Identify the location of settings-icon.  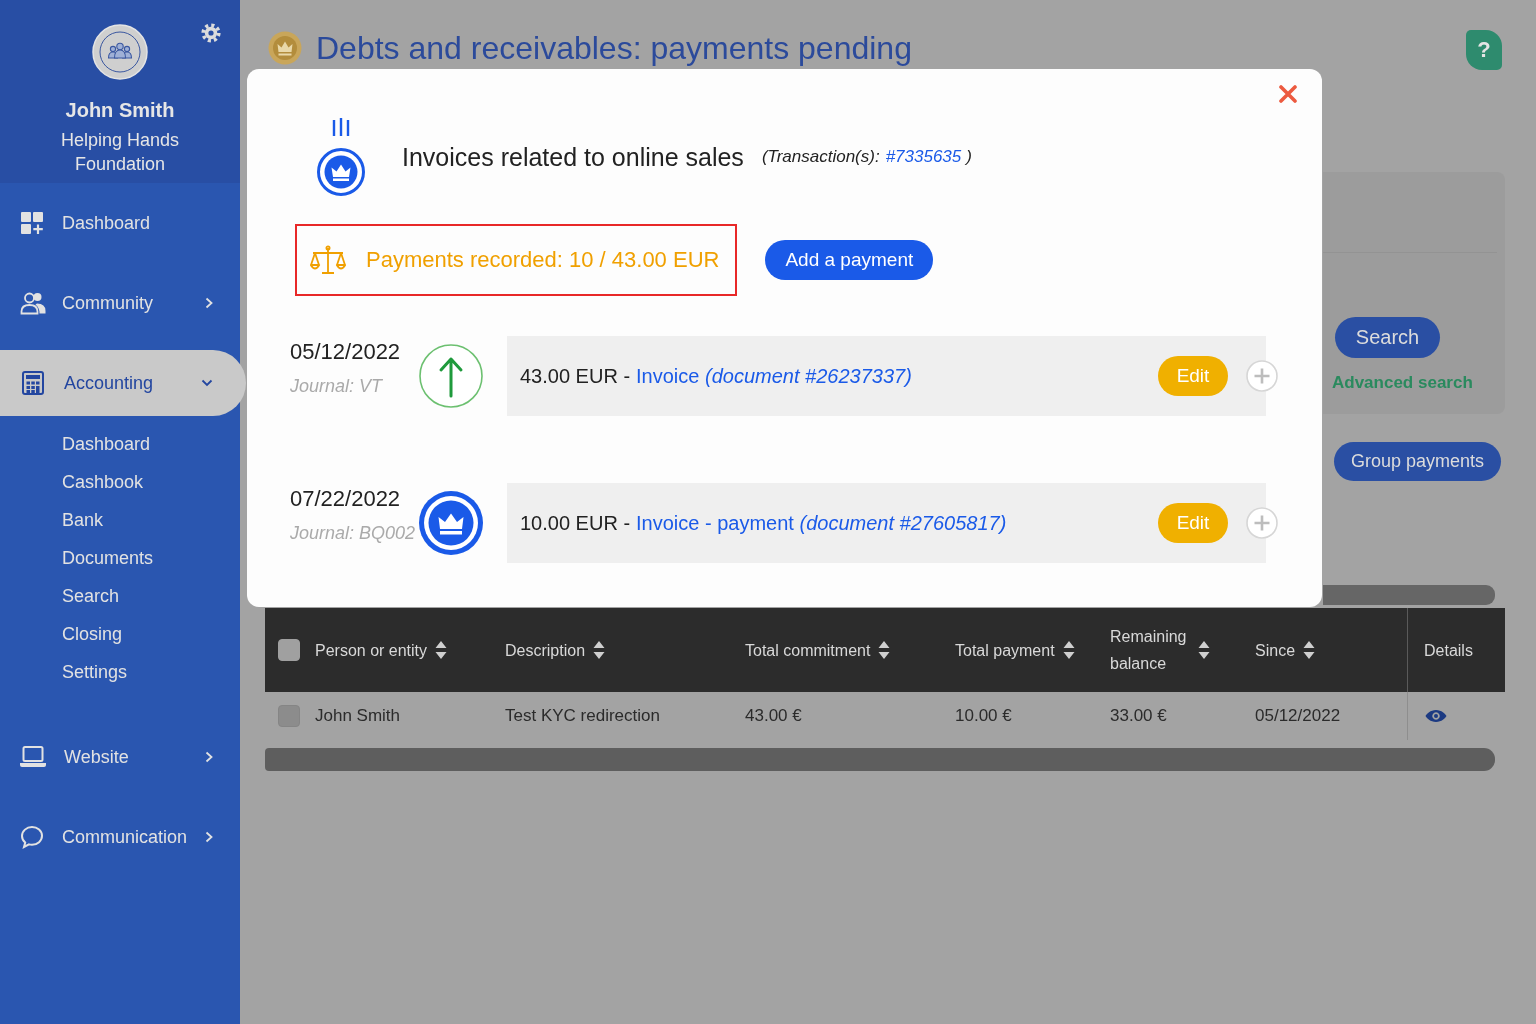
(211, 33).